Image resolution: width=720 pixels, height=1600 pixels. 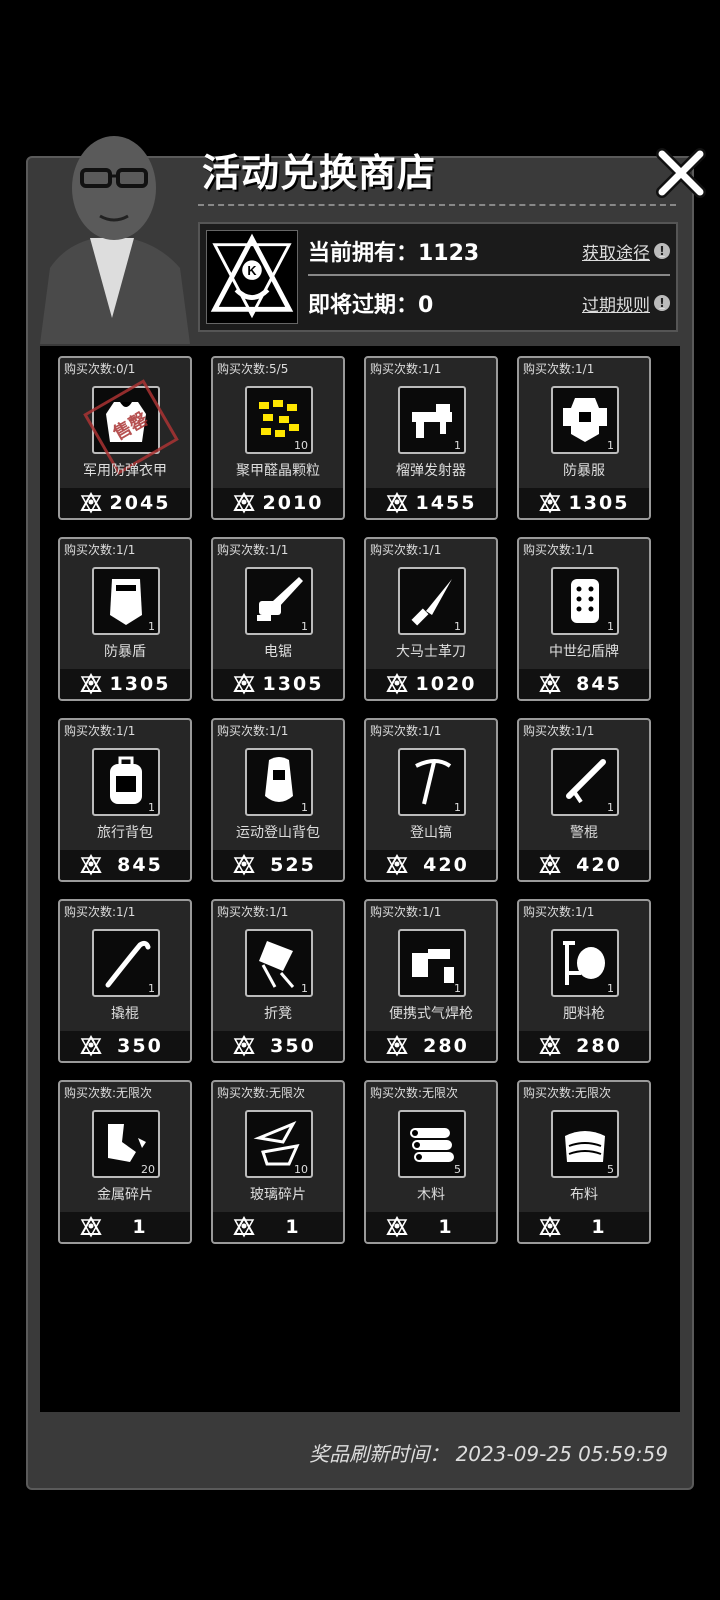 I want to click on shop-item-card: 购买次数:1/1 1 旅行背包 845, so click(x=125, y=800).